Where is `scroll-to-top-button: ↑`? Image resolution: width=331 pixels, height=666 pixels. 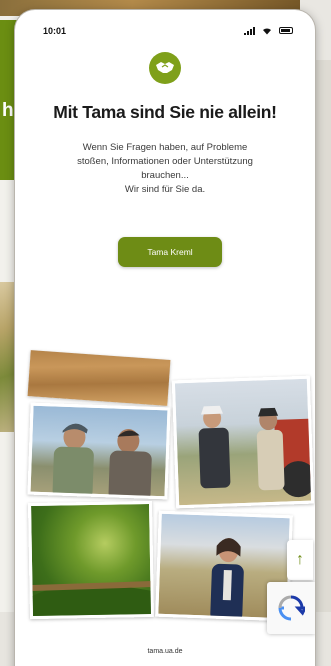
scroll-to-top-button: ↑ is located at coordinates (300, 560).